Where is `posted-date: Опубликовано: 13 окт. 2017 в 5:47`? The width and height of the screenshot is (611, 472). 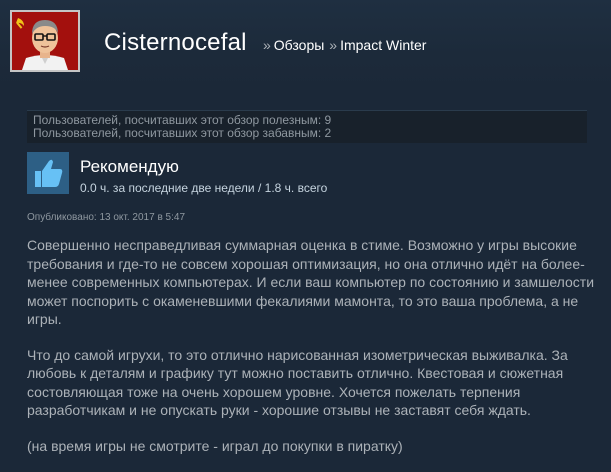 posted-date: Опубликовано: 13 окт. 2017 в 5:47 is located at coordinates (106, 217).